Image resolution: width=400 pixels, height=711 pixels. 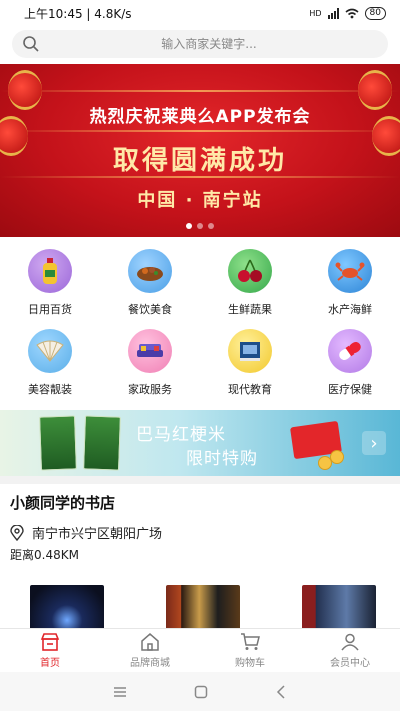 What do you see at coordinates (209, 44) in the screenshot?
I see `search-input` at bounding box center [209, 44].